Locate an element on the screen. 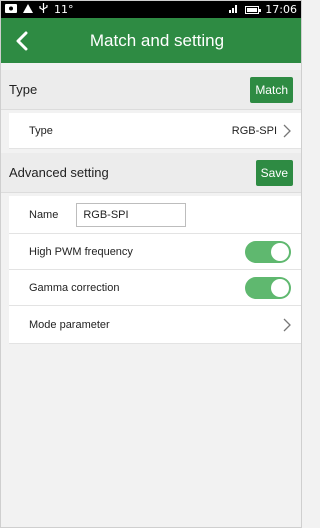  back-button is located at coordinates (22, 40).